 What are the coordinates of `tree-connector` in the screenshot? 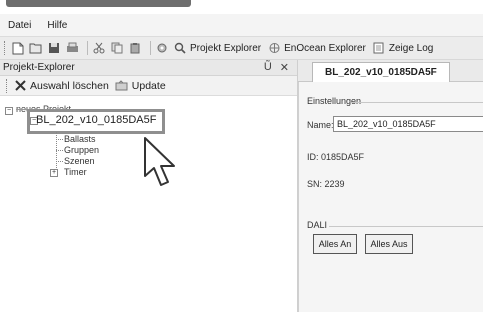 It's located at (56, 152).